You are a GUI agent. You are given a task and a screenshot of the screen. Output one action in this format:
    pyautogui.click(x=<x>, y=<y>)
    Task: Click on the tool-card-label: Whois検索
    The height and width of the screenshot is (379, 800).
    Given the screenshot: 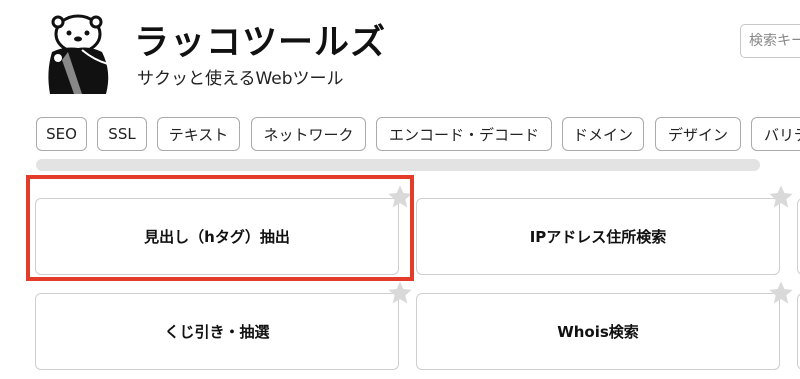 What is the action you would take?
    pyautogui.click(x=598, y=332)
    